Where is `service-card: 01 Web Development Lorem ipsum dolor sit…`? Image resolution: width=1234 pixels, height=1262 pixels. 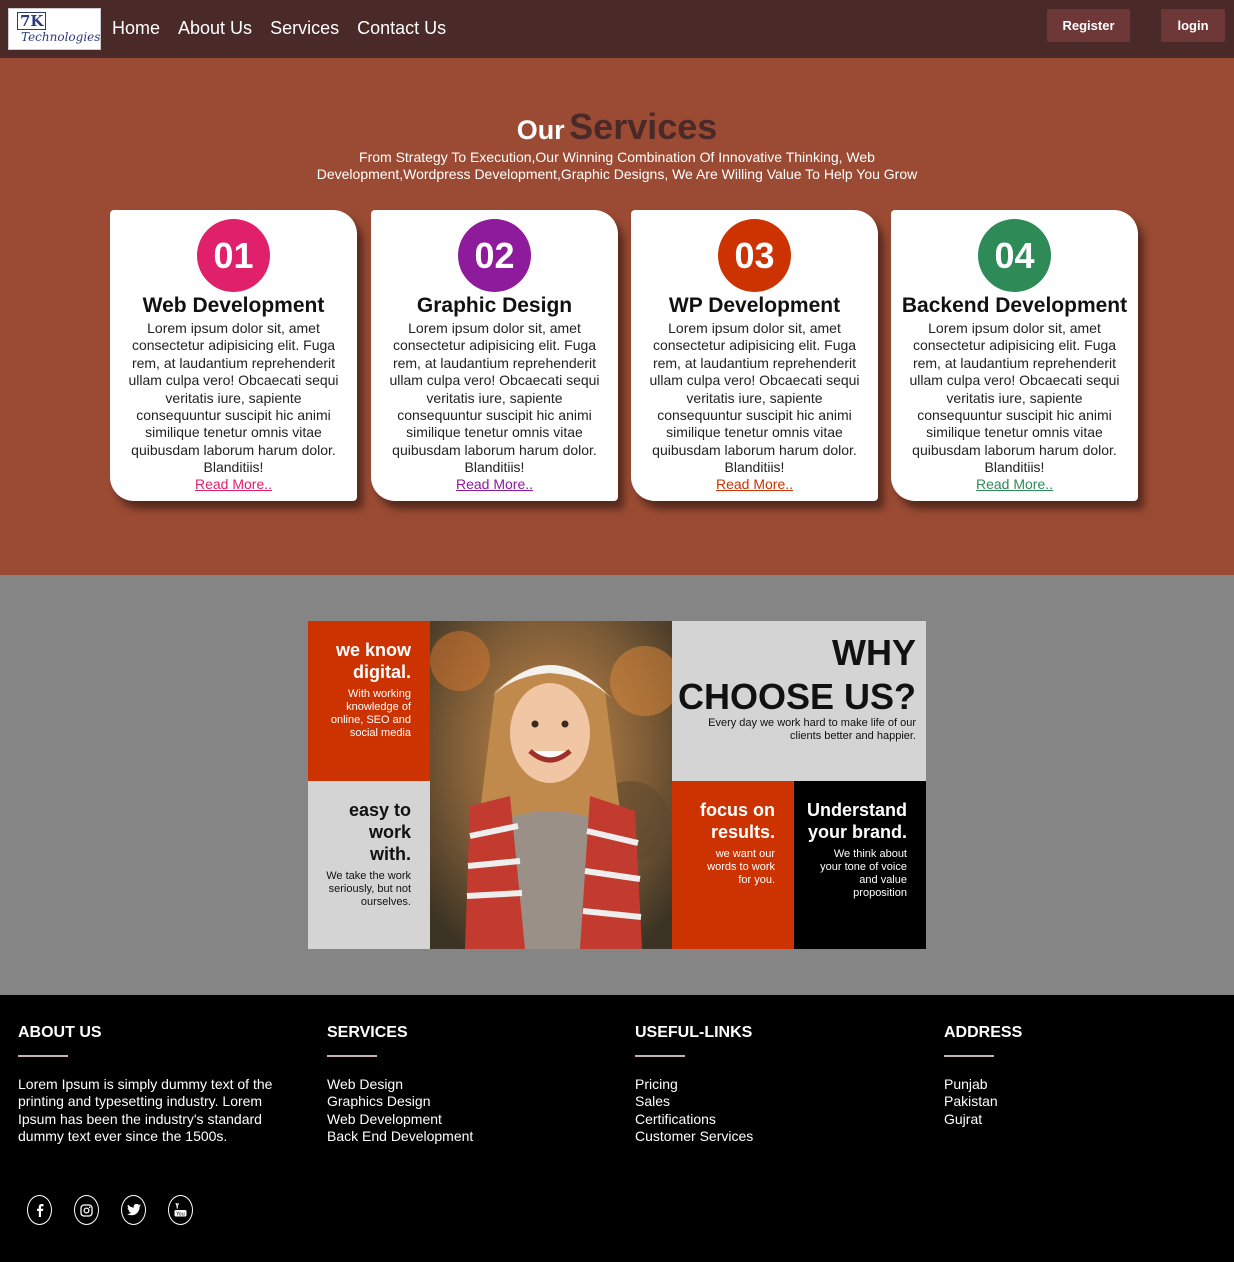
service-card: 01 Web Development Lorem ipsum dolor sit… is located at coordinates (233, 355).